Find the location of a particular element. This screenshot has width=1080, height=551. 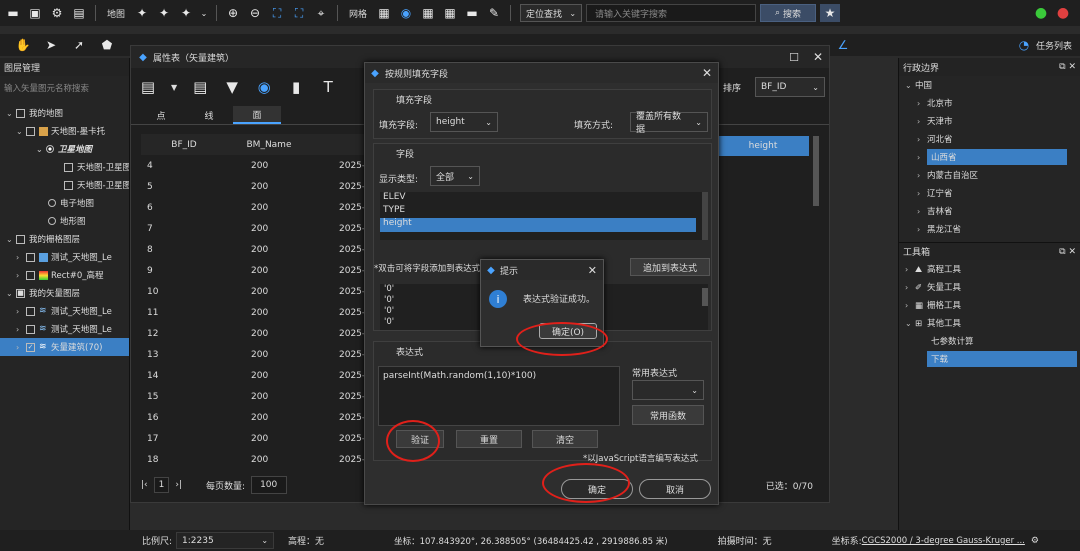

common-function-button: 常用函数 is located at coordinates (668, 415).